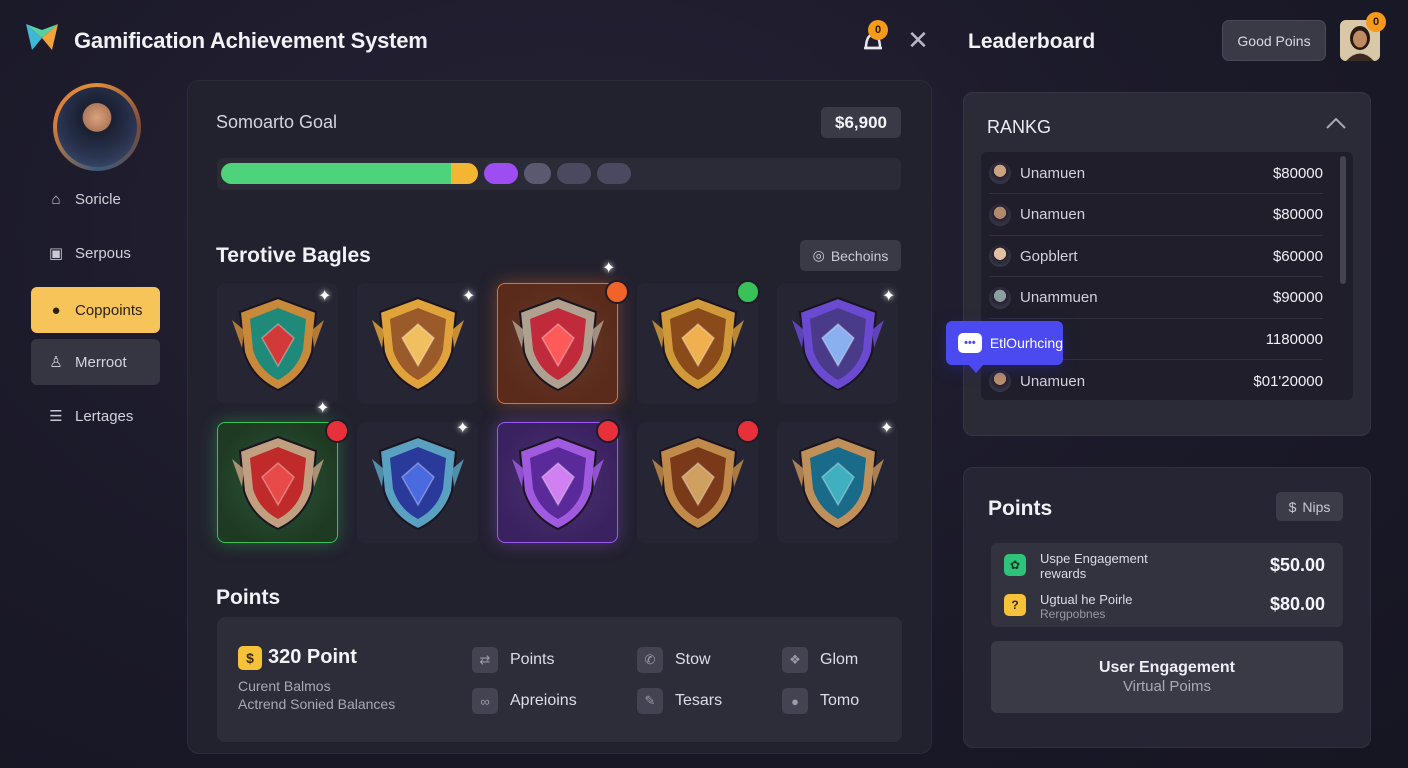 The height and width of the screenshot is (768, 1408). Describe the element at coordinates (1020, 508) in the screenshot. I see `points-panel-title: Points` at that location.